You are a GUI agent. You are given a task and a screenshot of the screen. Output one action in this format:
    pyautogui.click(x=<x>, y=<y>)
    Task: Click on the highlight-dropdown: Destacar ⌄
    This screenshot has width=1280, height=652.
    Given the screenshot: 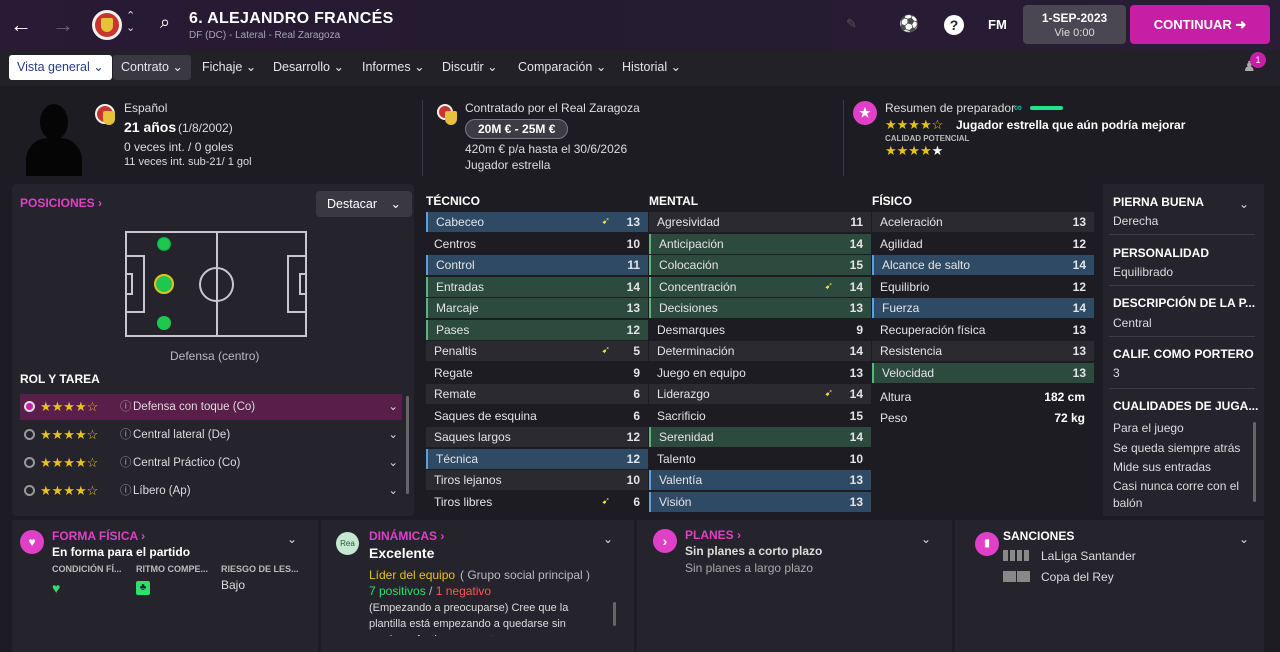 What is the action you would take?
    pyautogui.click(x=364, y=204)
    